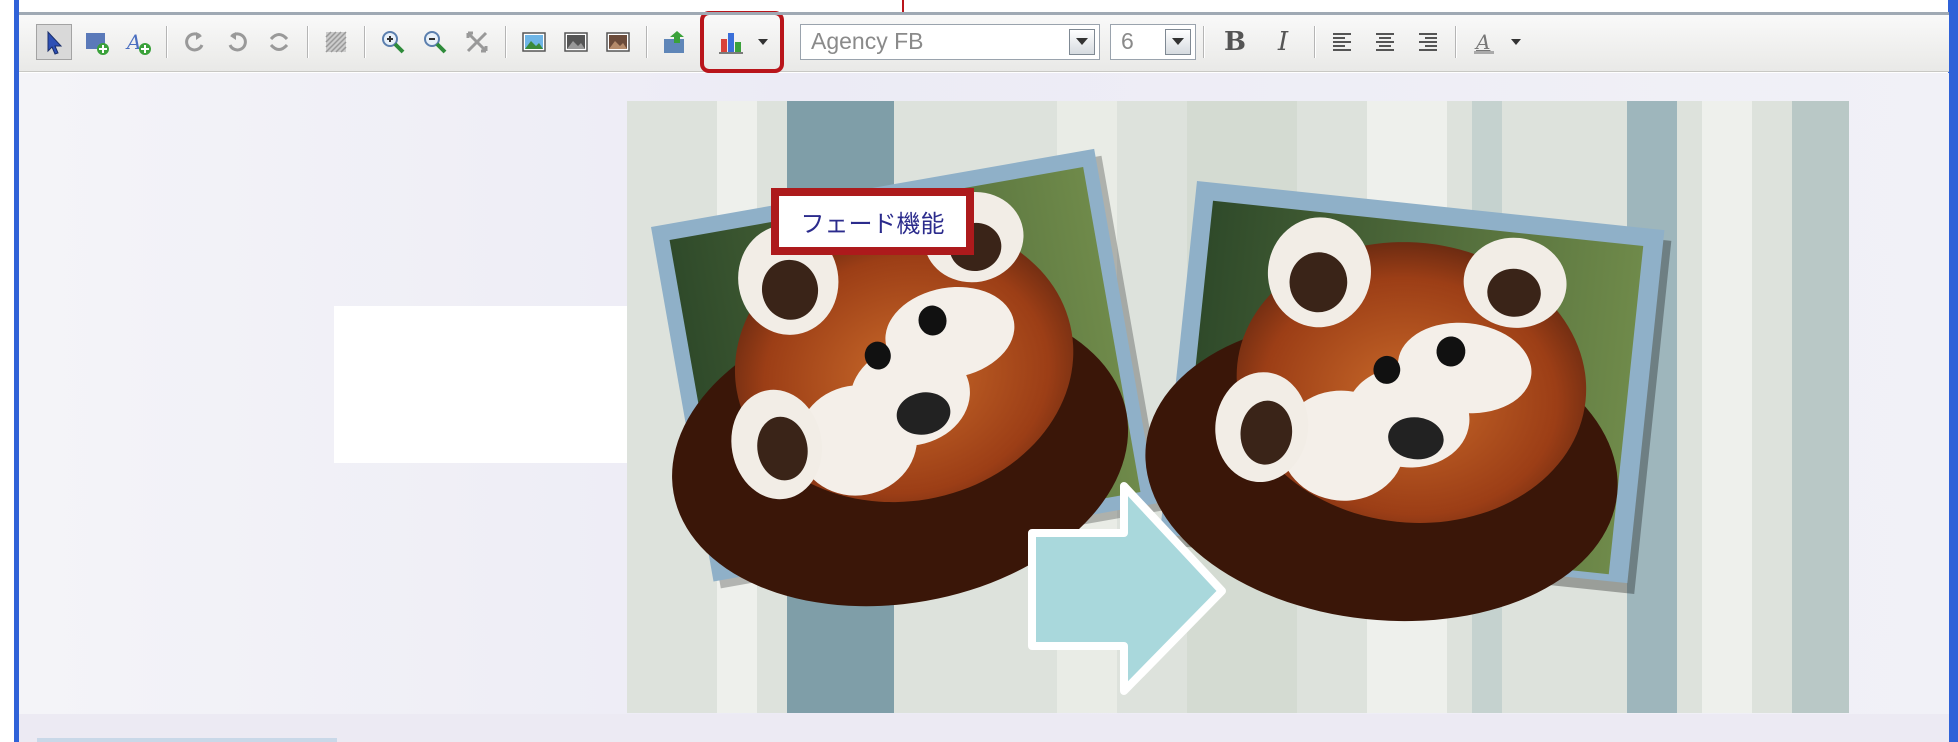 This screenshot has height=742, width=1958. I want to click on zoom-out-icon, so click(435, 42).